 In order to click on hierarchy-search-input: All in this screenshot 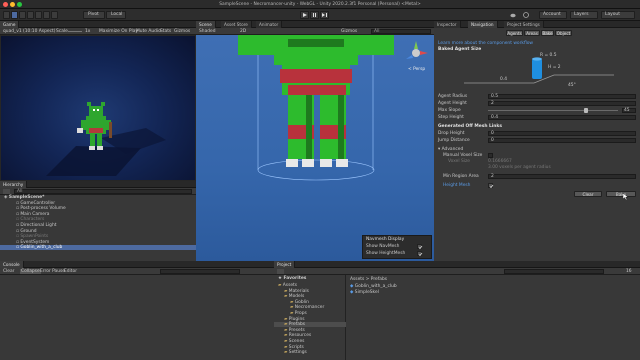, I will do `click(103, 191)`.